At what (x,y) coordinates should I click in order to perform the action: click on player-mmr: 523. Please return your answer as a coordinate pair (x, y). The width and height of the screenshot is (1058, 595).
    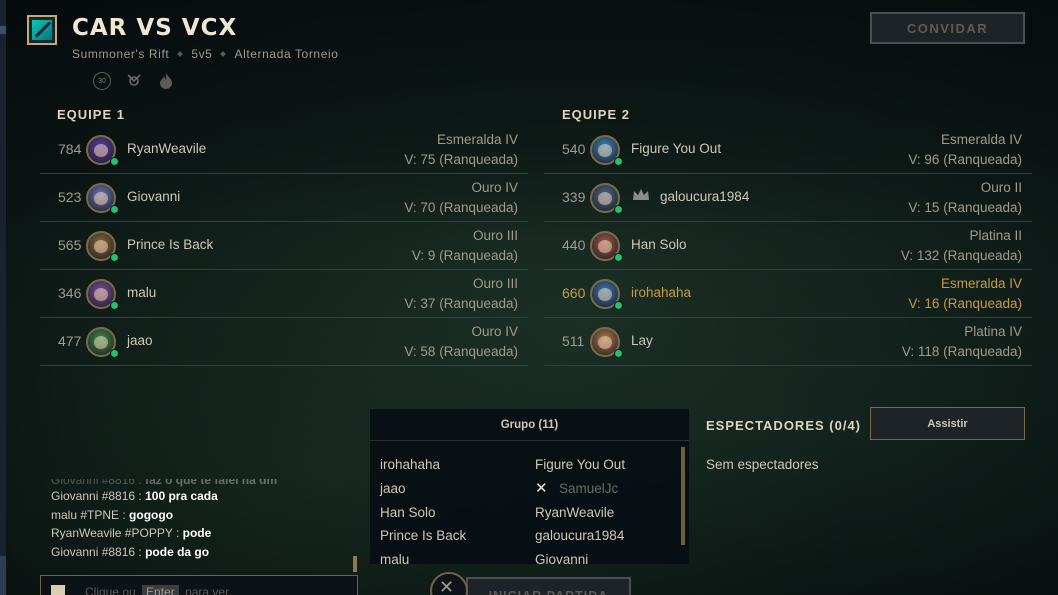
    Looking at the image, I should click on (70, 197).